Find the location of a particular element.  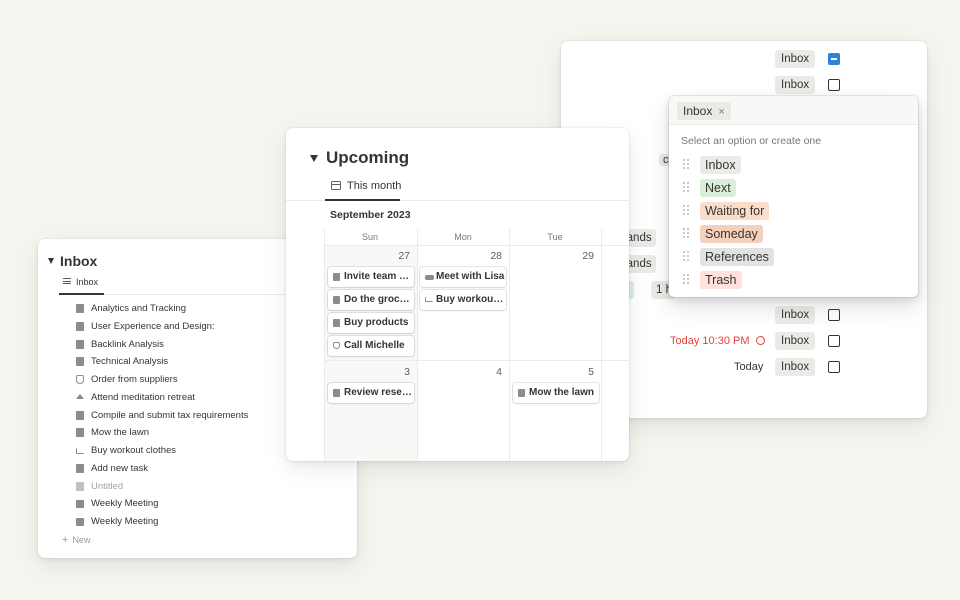

plus-icon: + is located at coordinates (65, 540).